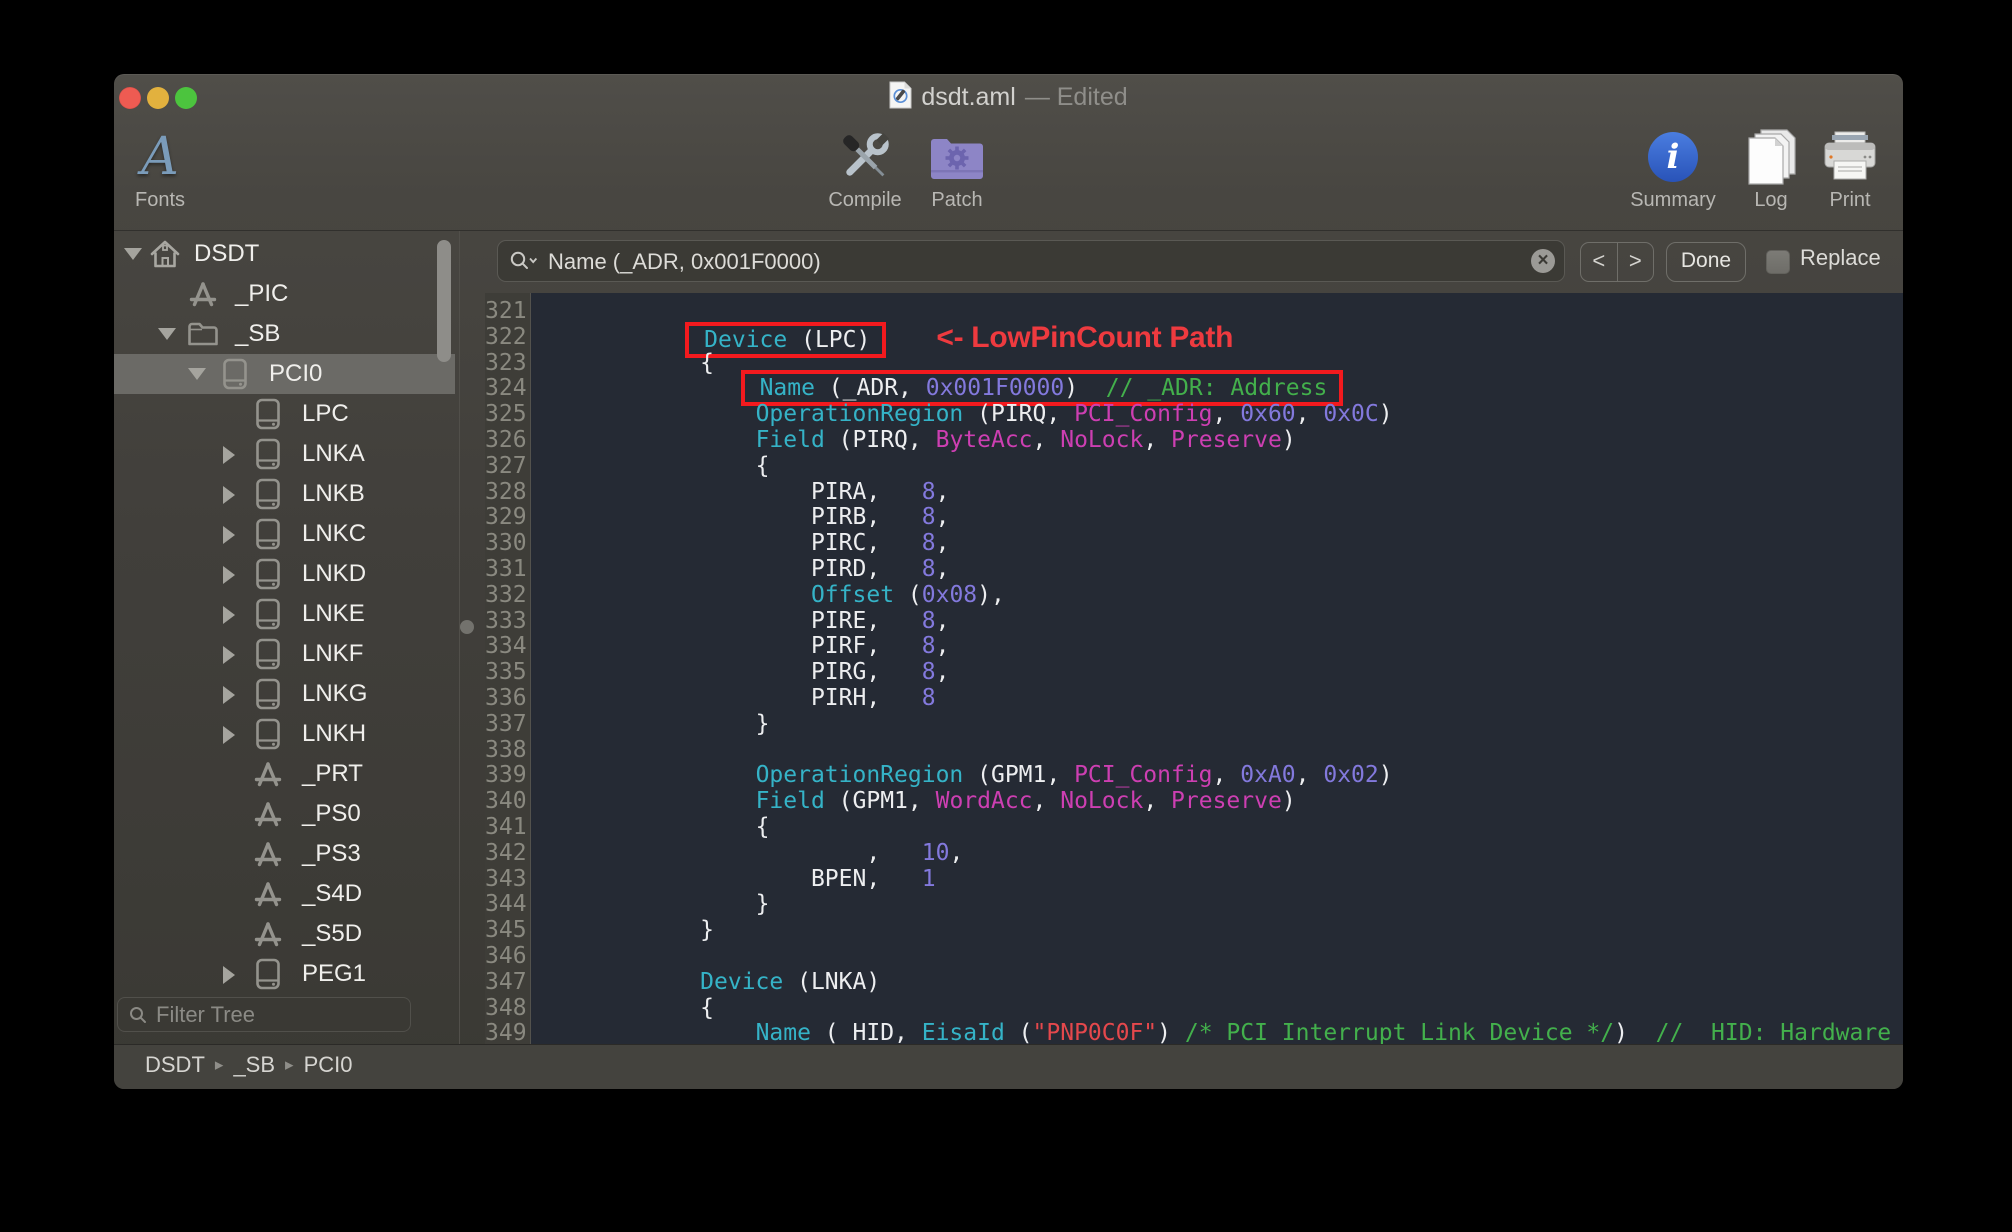 This screenshot has height=1232, width=2012. Describe the element at coordinates (506, 440) in the screenshot. I see `line-number: 326` at that location.